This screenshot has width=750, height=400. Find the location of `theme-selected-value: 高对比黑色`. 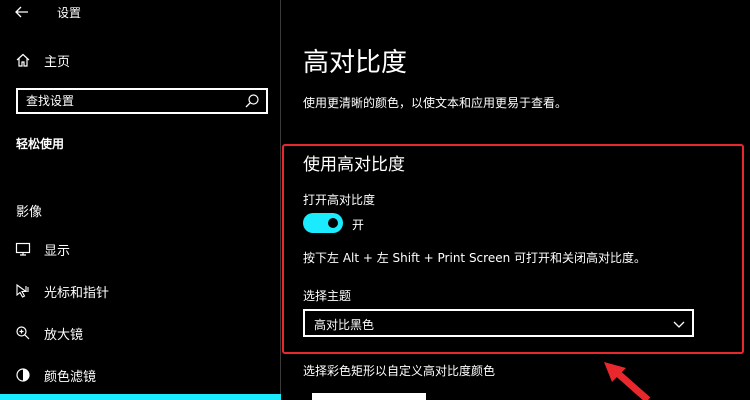

theme-selected-value: 高对比黑色 is located at coordinates (344, 325).